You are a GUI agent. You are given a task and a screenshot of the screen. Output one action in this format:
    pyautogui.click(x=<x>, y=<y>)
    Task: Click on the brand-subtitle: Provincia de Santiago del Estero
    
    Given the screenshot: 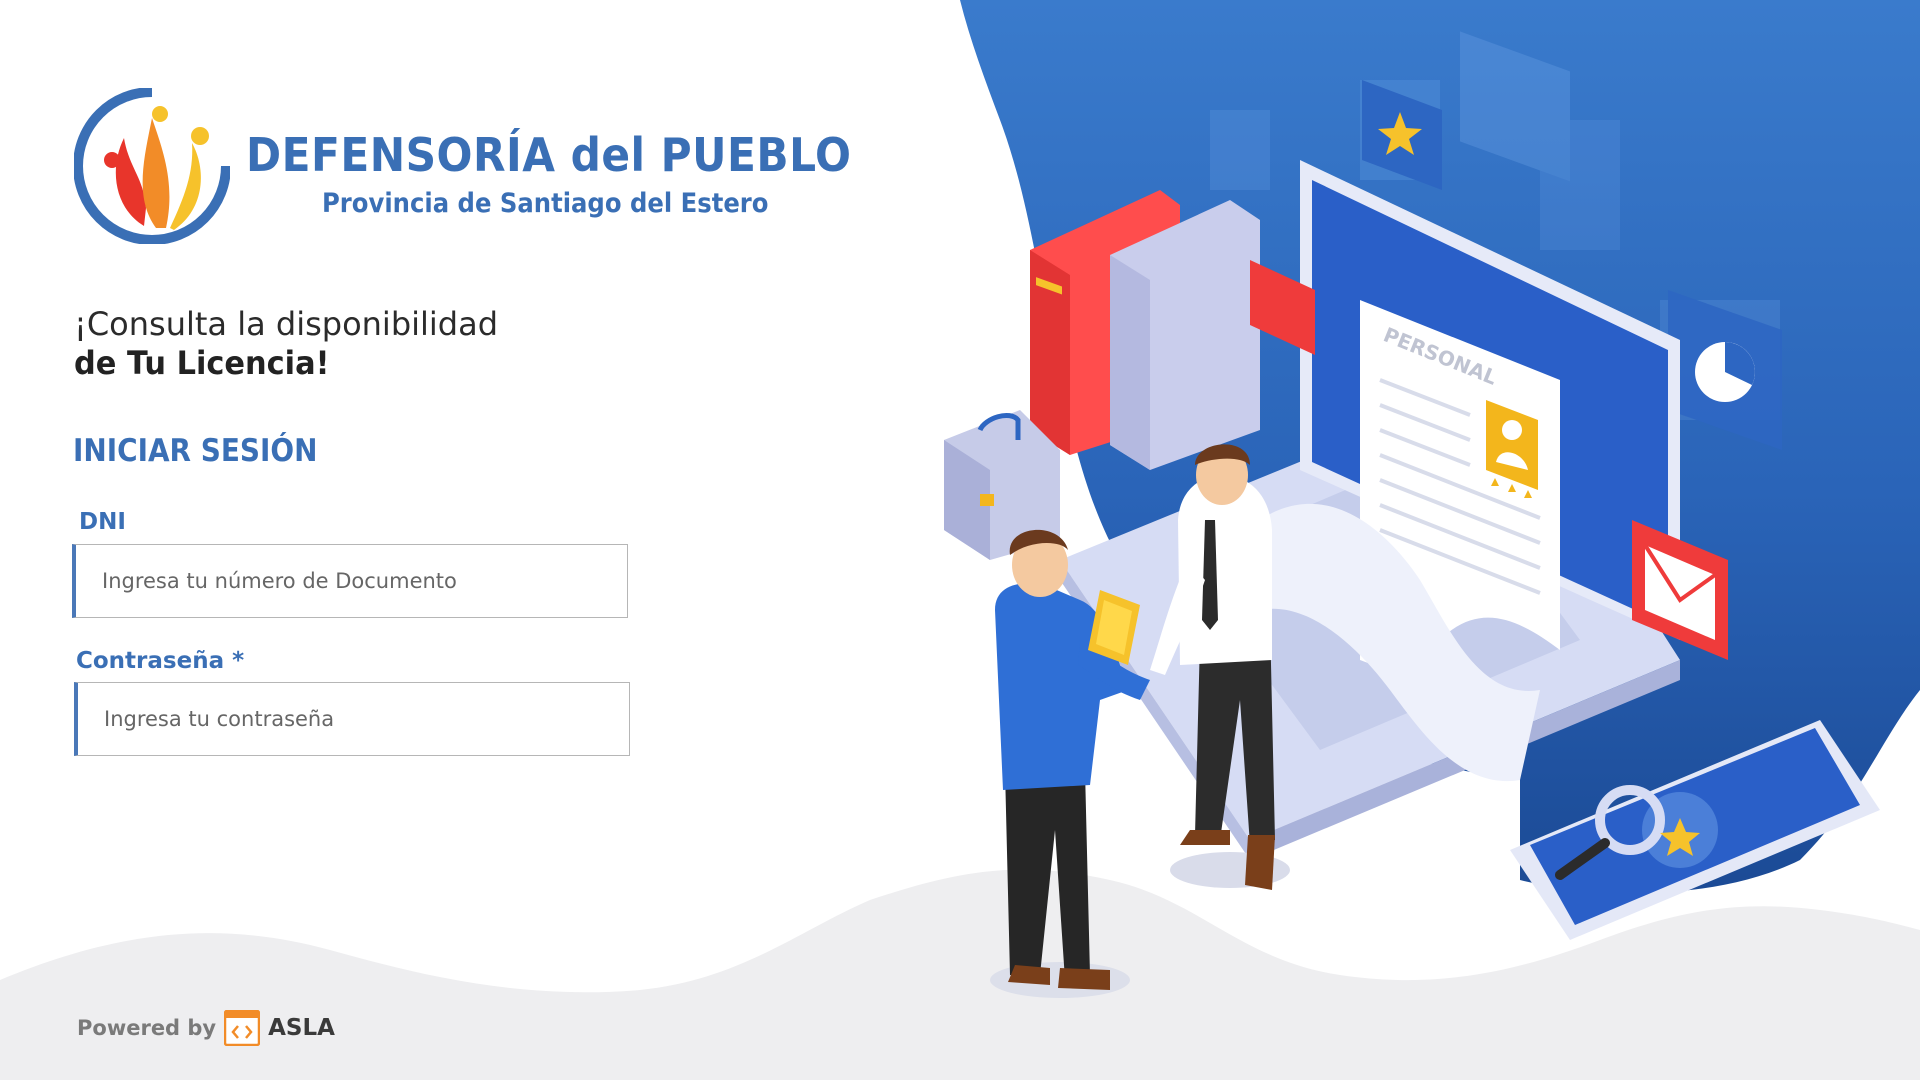 What is the action you would take?
    pyautogui.click(x=545, y=203)
    